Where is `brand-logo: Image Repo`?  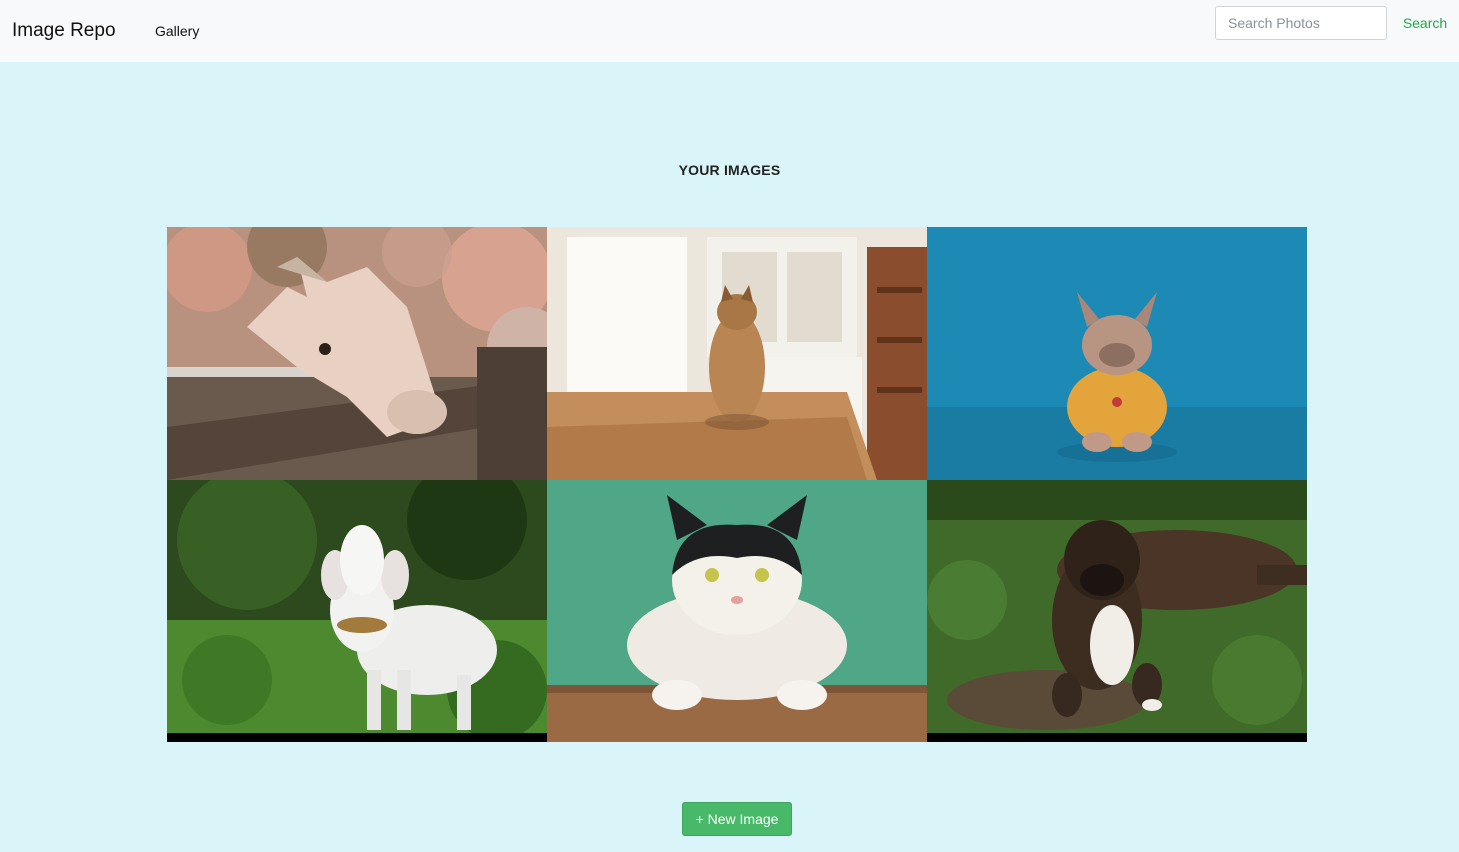
brand-logo: Image Repo is located at coordinates (64, 31).